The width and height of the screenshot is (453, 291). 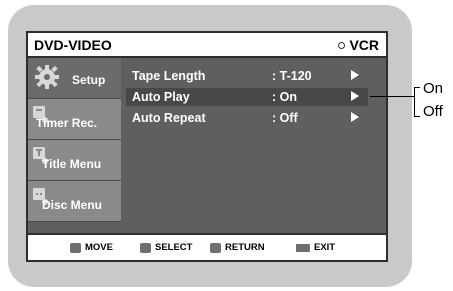 What do you see at coordinates (417, 116) in the screenshot?
I see `callout-tick-bottom` at bounding box center [417, 116].